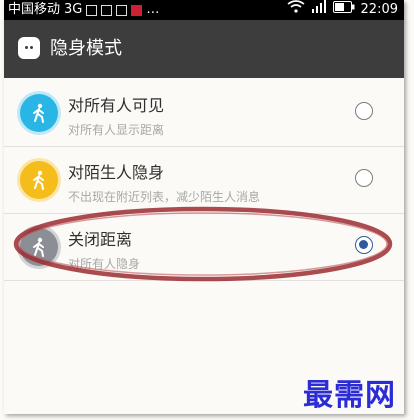  What do you see at coordinates (296, 10) in the screenshot?
I see `wifi-icon` at bounding box center [296, 10].